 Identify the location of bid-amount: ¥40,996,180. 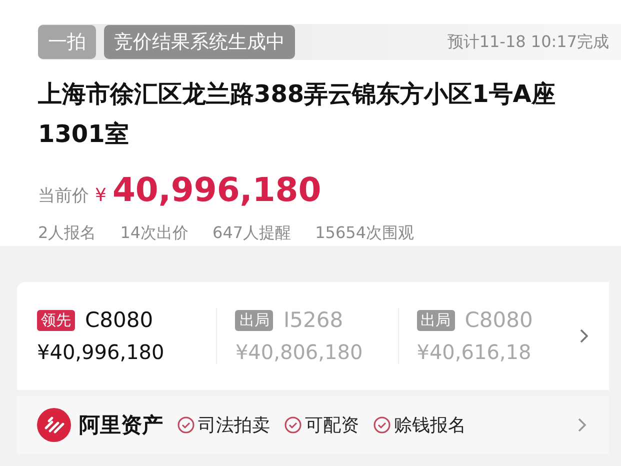
(101, 352).